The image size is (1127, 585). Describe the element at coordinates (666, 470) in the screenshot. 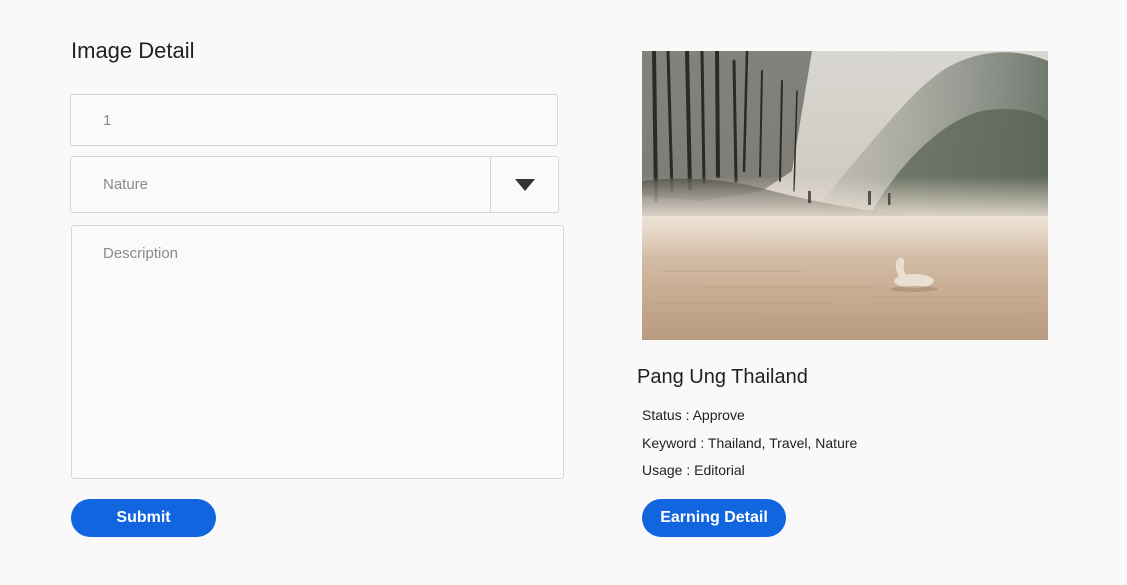

I see `usage-label: Usage :` at that location.